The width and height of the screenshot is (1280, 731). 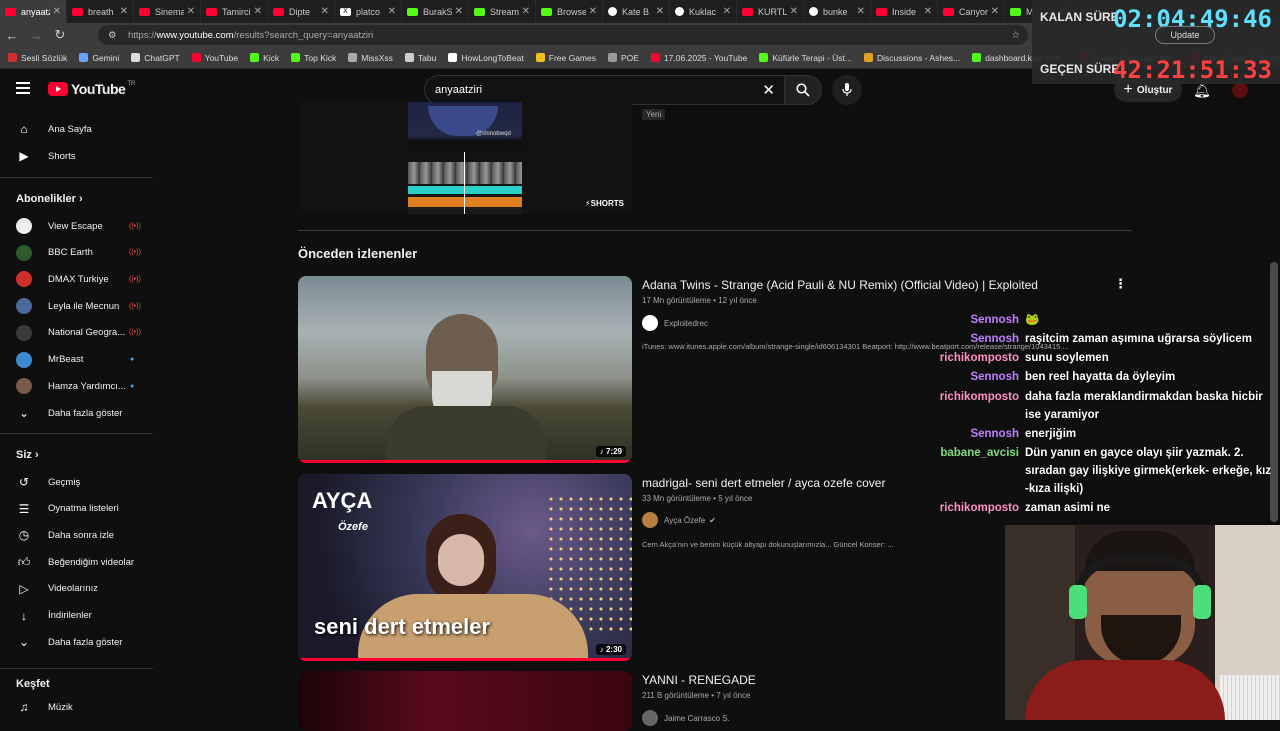 I want to click on browser-tab: breath ✕, so click(x=100, y=11).